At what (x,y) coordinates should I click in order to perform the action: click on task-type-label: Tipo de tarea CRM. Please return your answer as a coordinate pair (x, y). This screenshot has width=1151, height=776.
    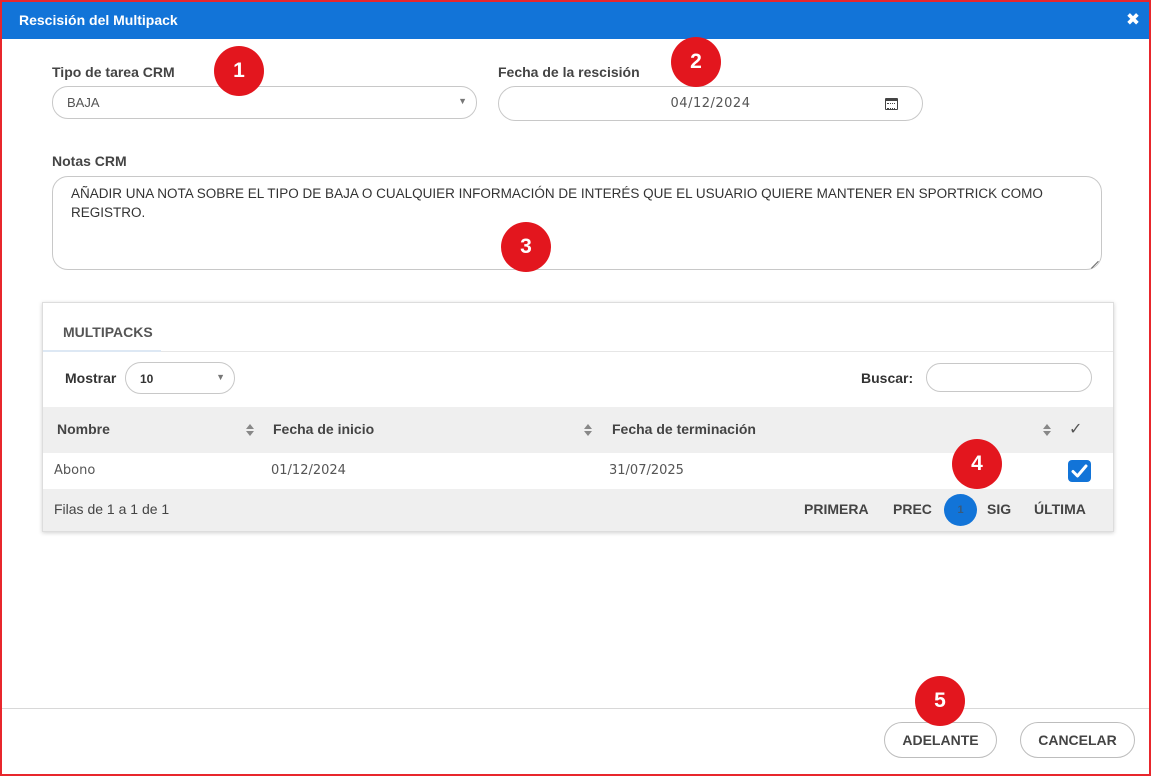
    Looking at the image, I should click on (113, 72).